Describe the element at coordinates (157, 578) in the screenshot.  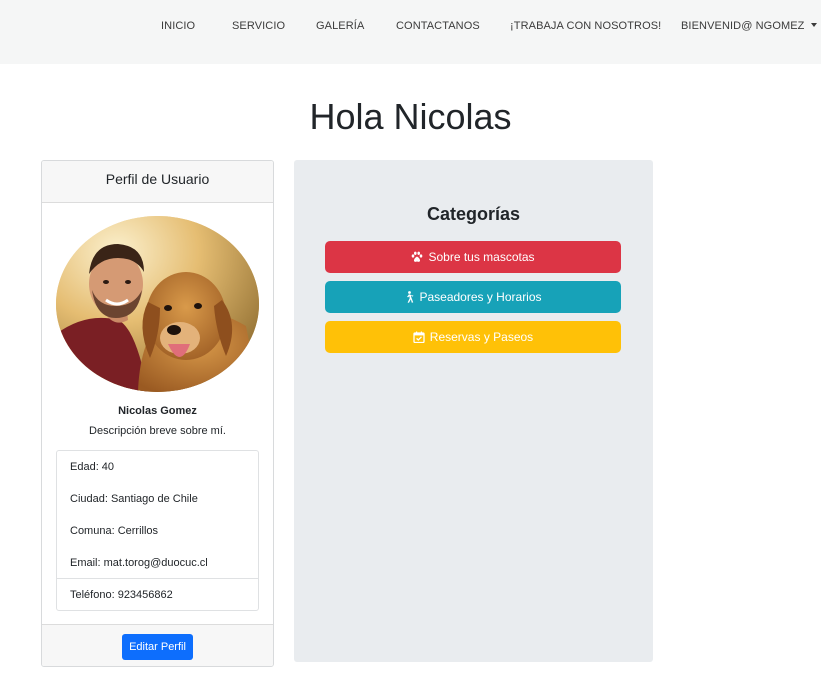
I see `info-divider` at that location.